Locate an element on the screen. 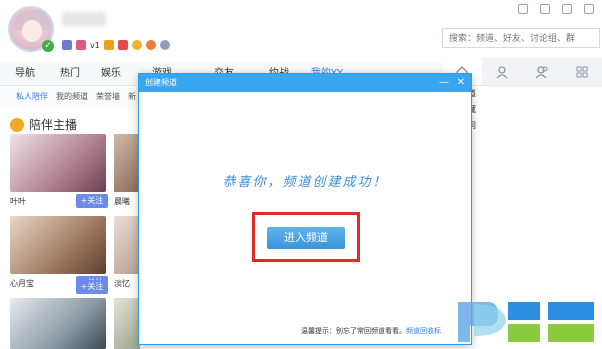 This screenshot has width=602, height=349. minimize-icon: — is located at coordinates (444, 83).